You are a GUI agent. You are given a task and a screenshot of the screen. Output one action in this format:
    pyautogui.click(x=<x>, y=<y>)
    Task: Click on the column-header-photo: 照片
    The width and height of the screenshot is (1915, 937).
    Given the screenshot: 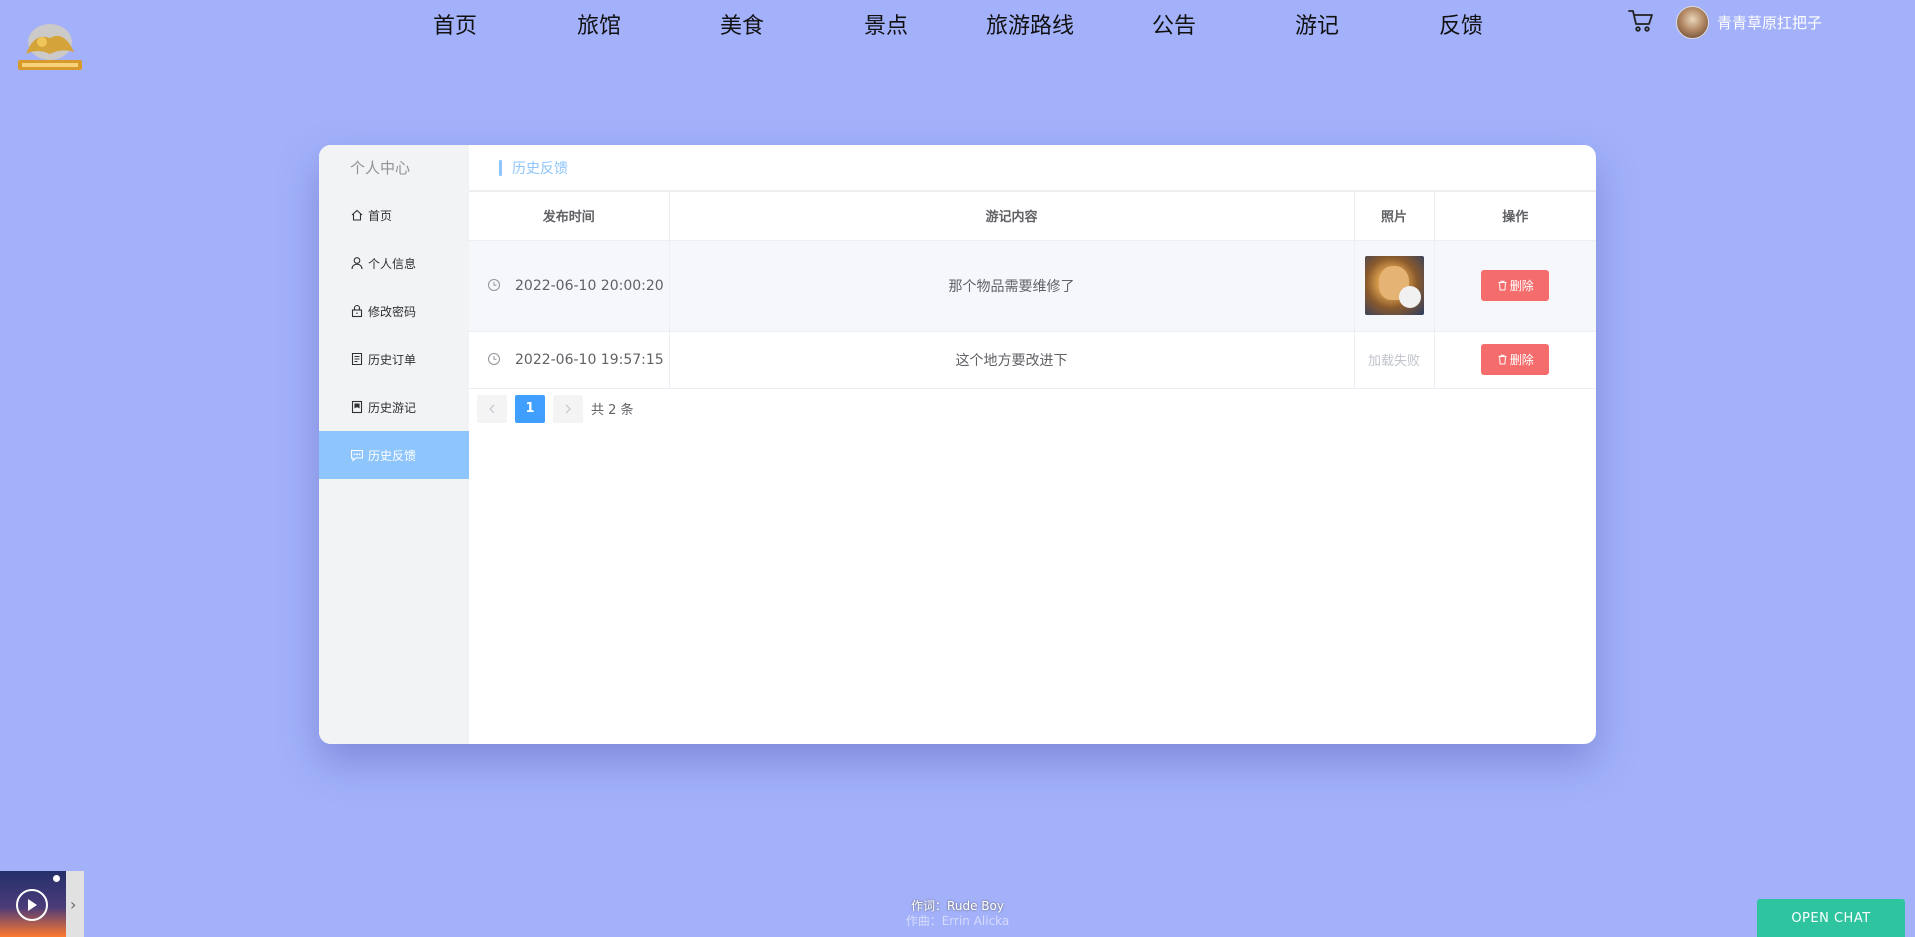 What is the action you would take?
    pyautogui.click(x=1394, y=216)
    